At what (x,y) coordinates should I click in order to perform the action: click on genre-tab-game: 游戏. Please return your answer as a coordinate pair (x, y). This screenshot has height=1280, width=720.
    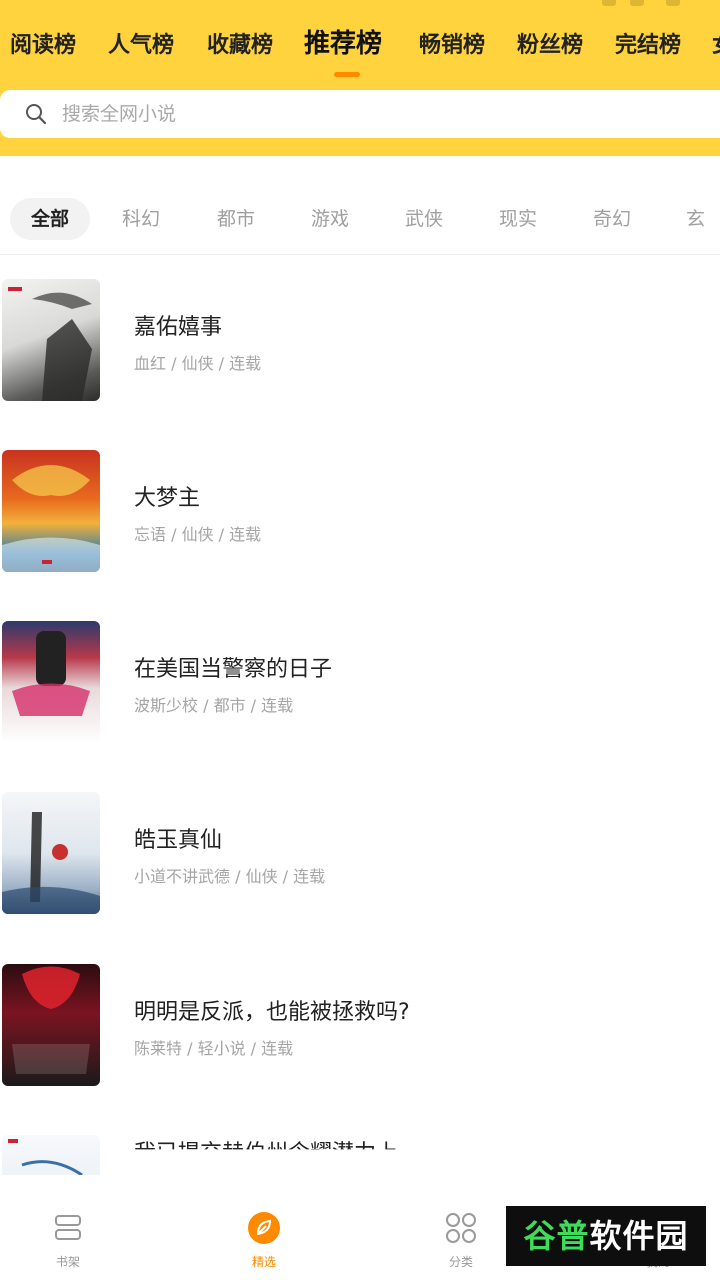
    Looking at the image, I should click on (330, 219).